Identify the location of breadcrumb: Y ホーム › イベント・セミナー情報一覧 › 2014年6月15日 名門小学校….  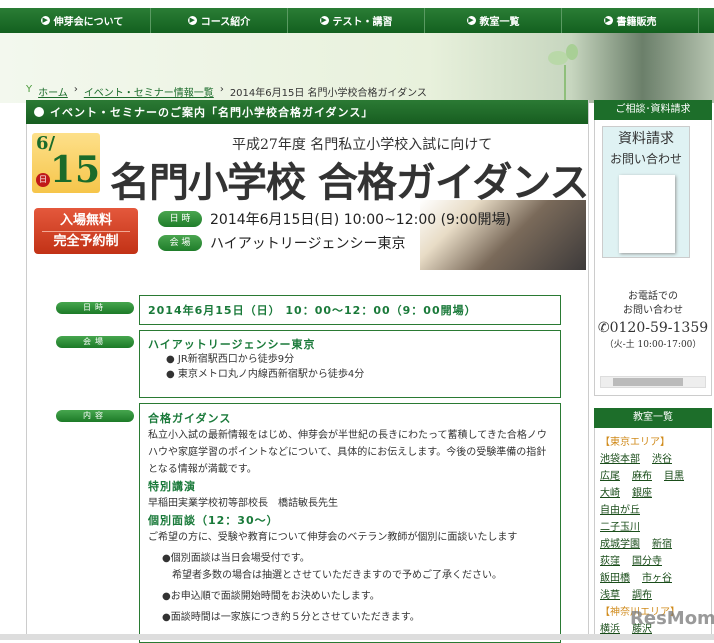
(226, 91).